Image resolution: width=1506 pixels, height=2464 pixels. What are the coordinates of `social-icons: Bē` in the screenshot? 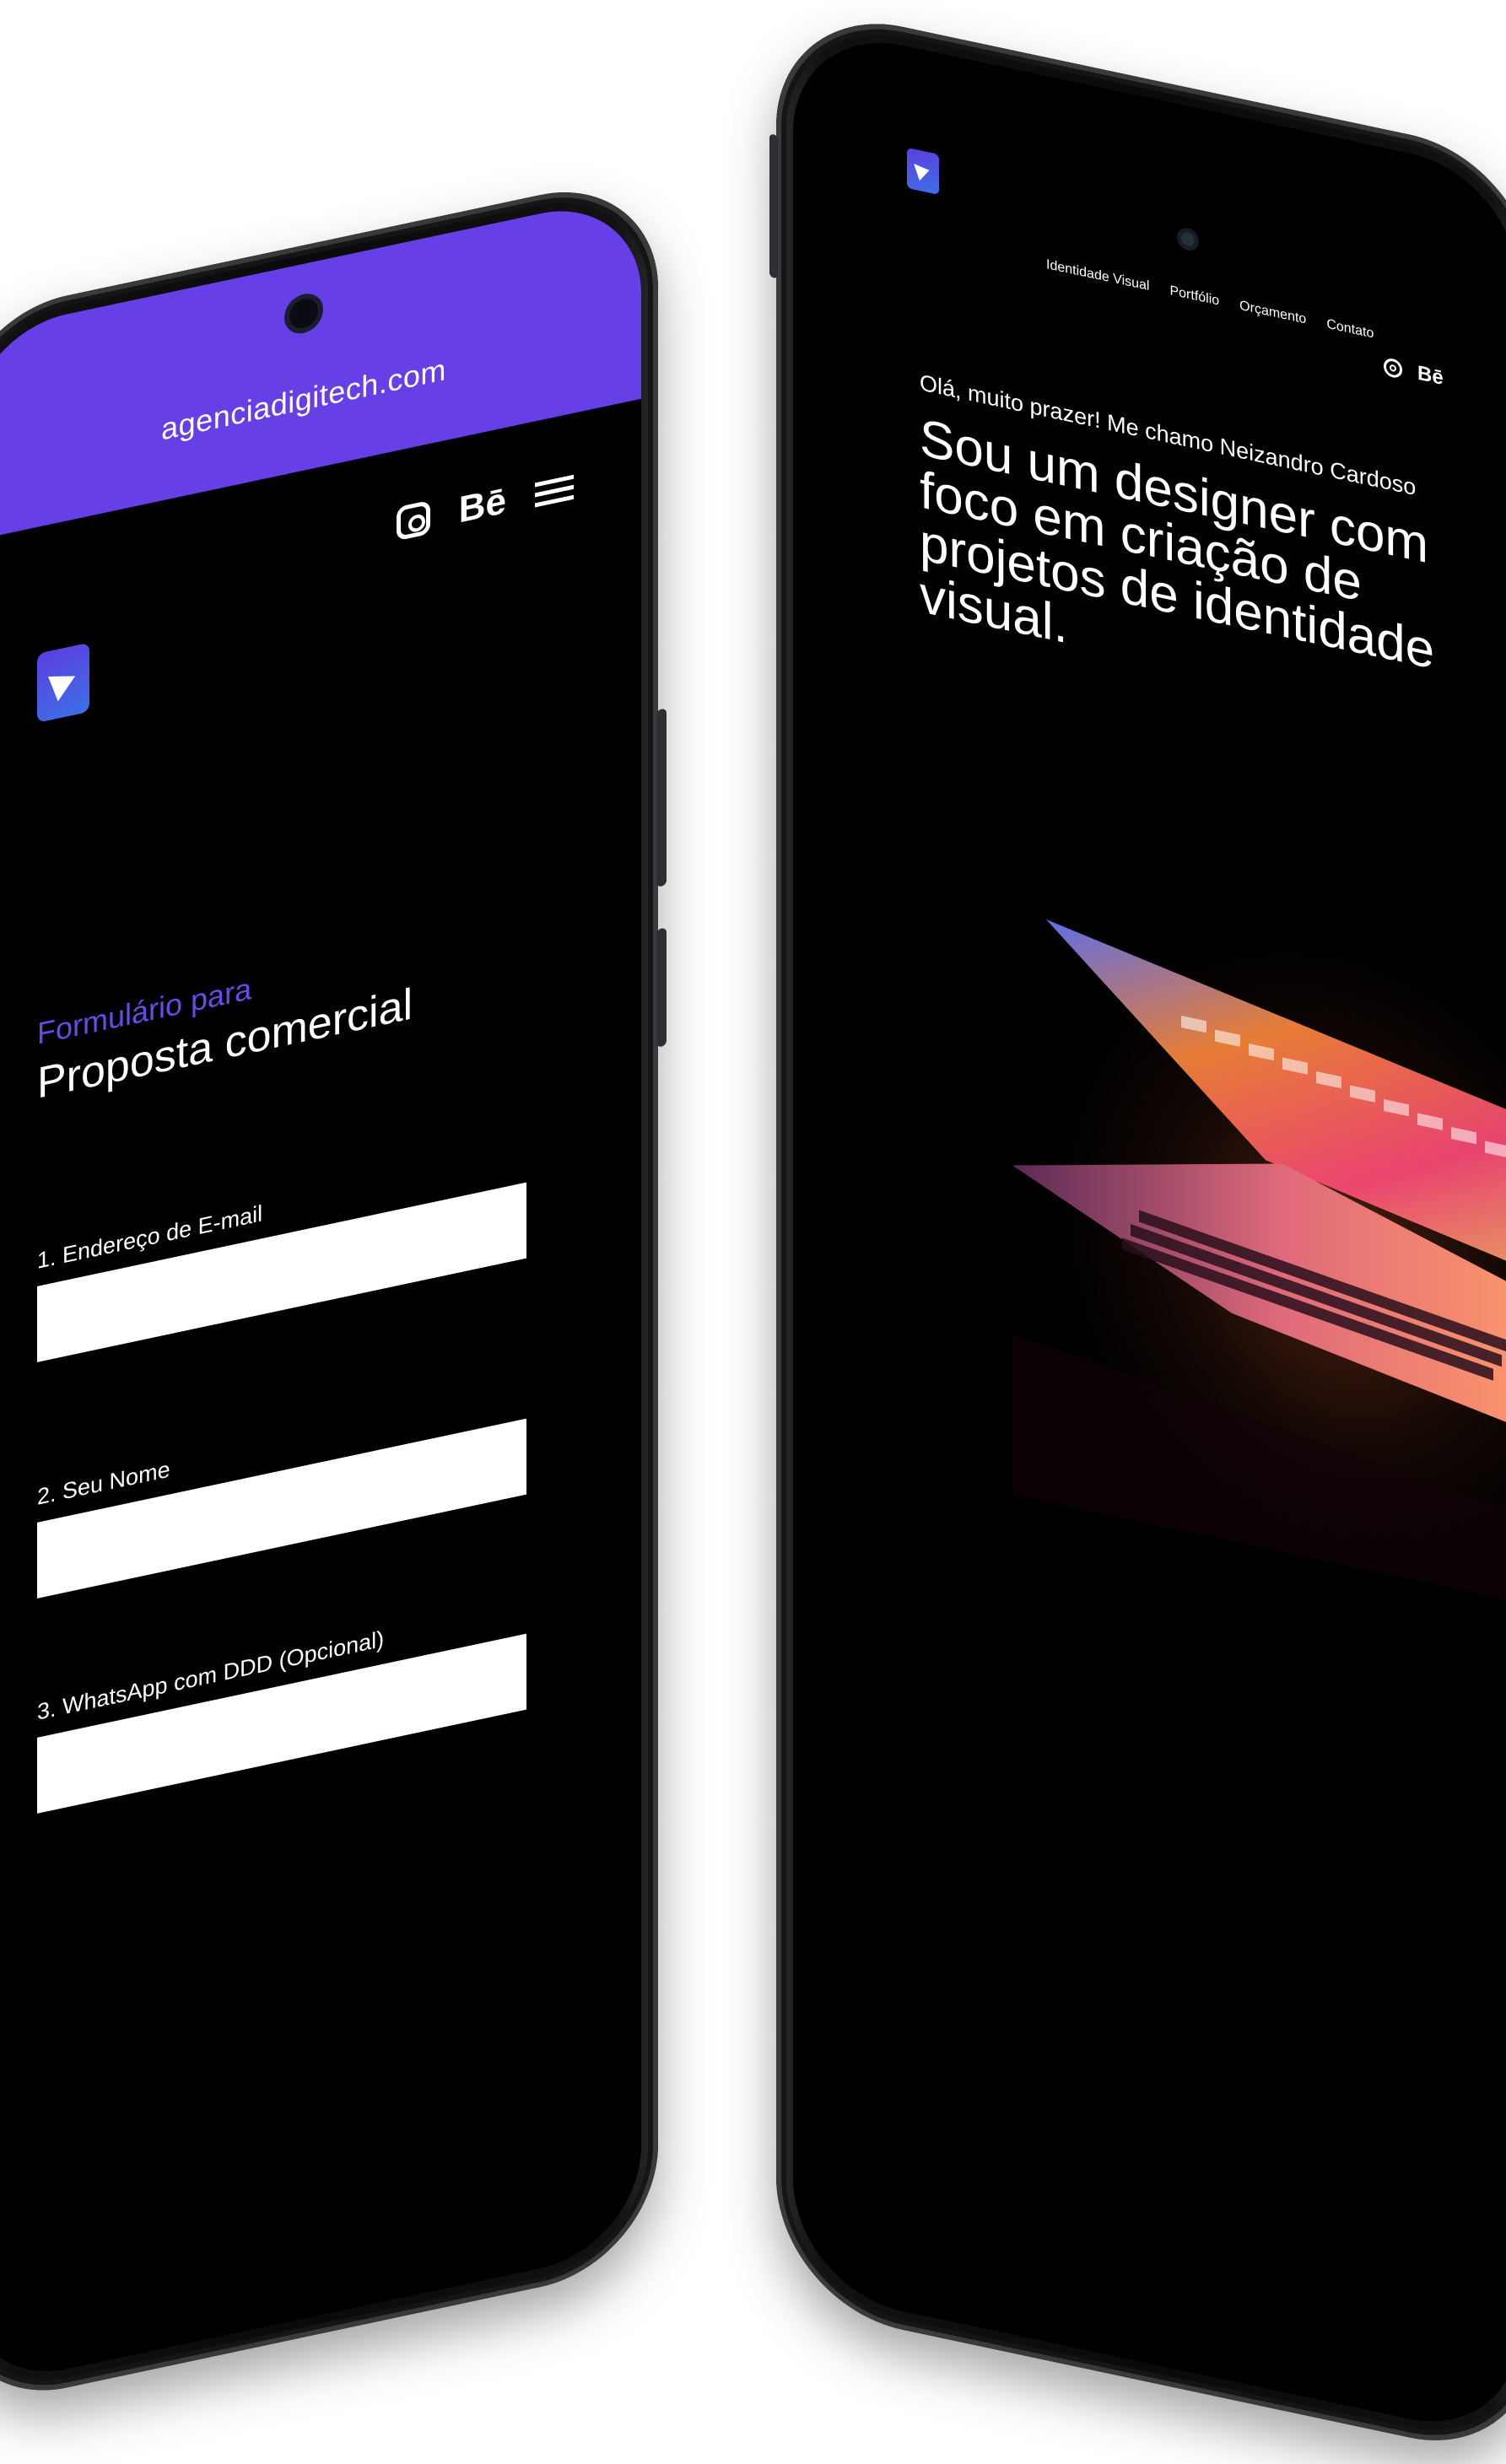 It's located at (1414, 372).